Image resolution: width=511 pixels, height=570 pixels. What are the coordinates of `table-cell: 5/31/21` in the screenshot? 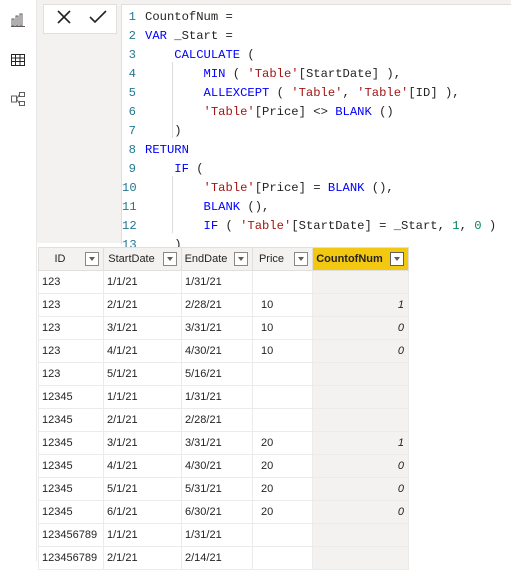 It's located at (217, 489).